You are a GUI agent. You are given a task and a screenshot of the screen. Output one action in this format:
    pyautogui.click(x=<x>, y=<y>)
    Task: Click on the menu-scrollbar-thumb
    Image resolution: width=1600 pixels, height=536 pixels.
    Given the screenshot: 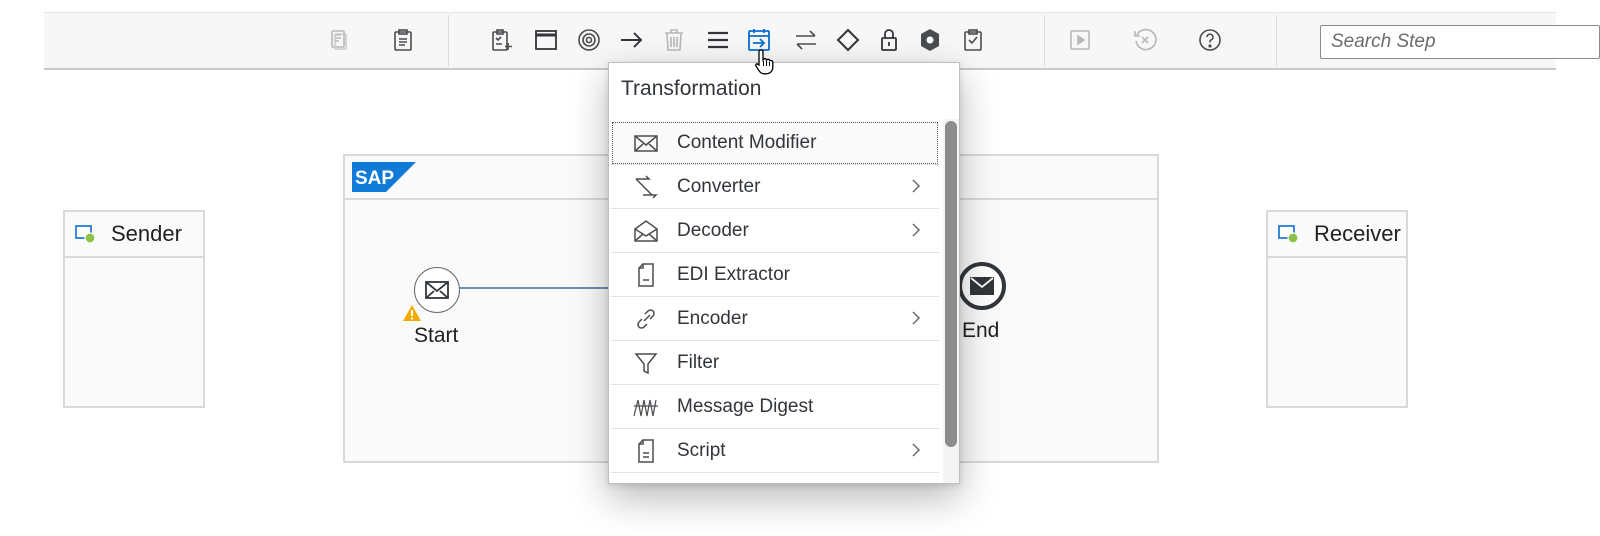 What is the action you would take?
    pyautogui.click(x=951, y=284)
    